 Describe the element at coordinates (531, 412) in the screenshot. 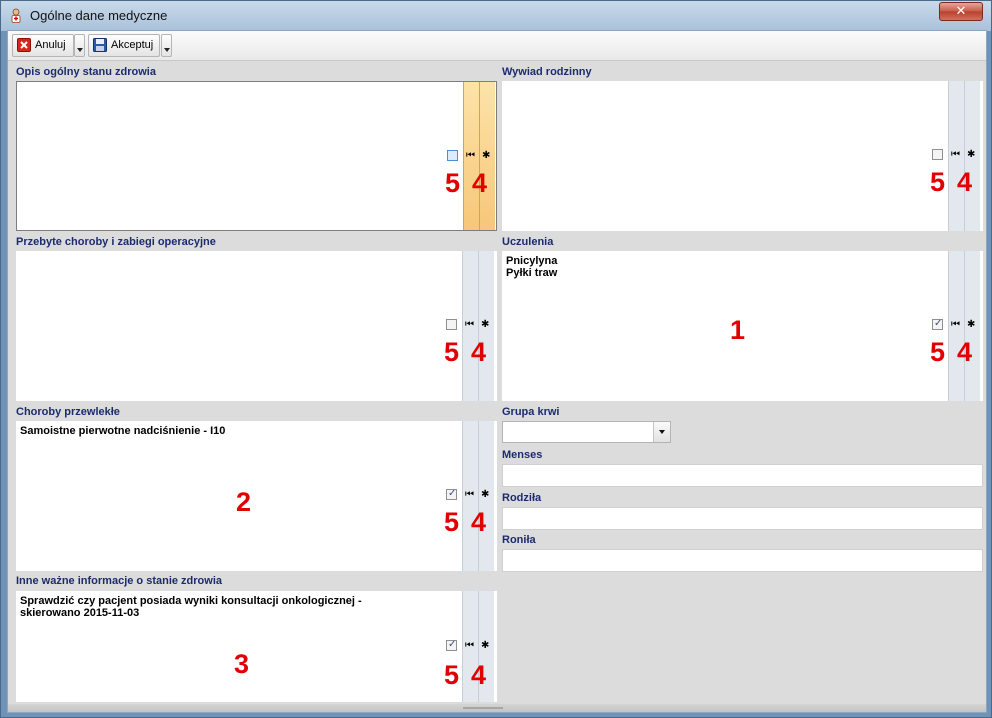

I see `grupa-krwi-label: Grupa krwi` at that location.